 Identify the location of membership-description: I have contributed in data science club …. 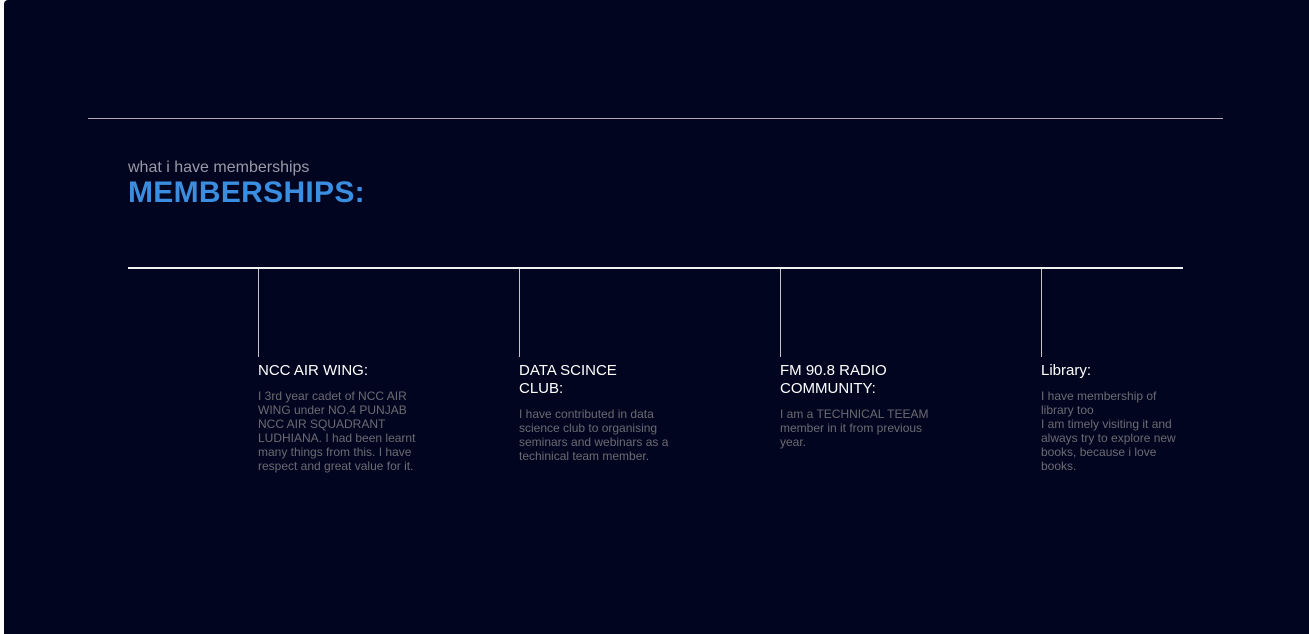
(594, 435).